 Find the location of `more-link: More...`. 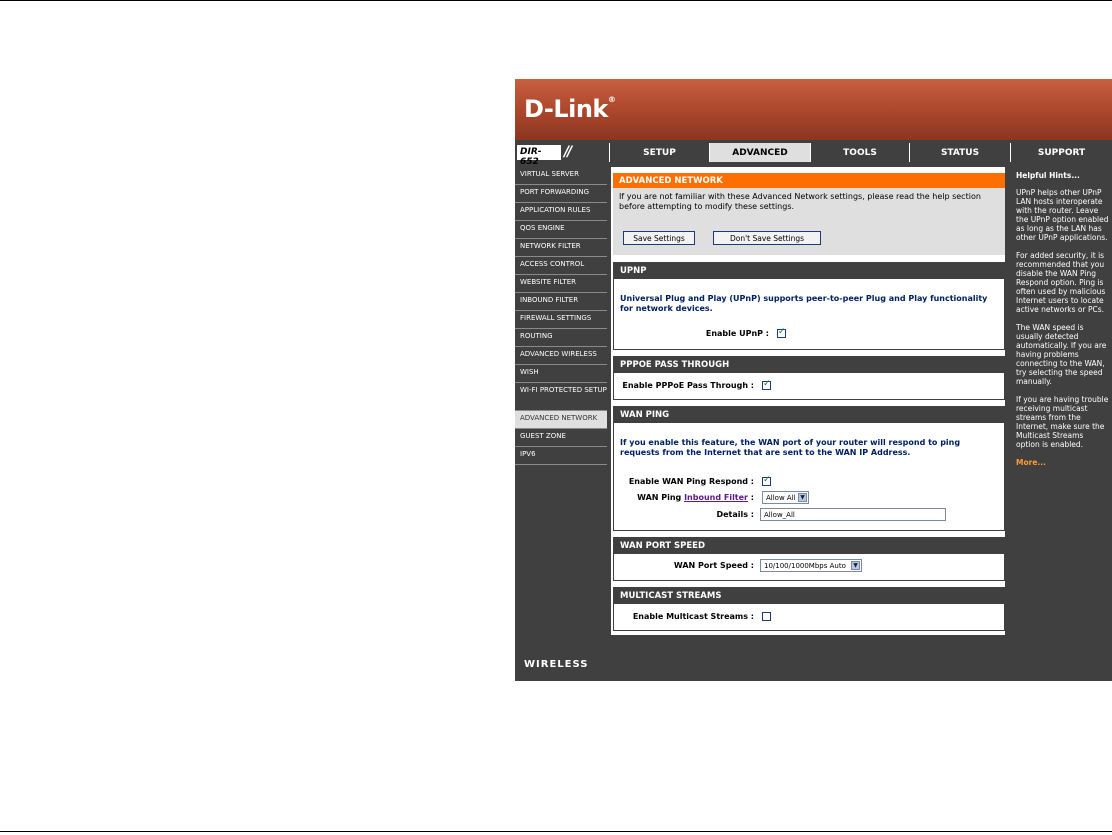

more-link: More... is located at coordinates (1062, 462).